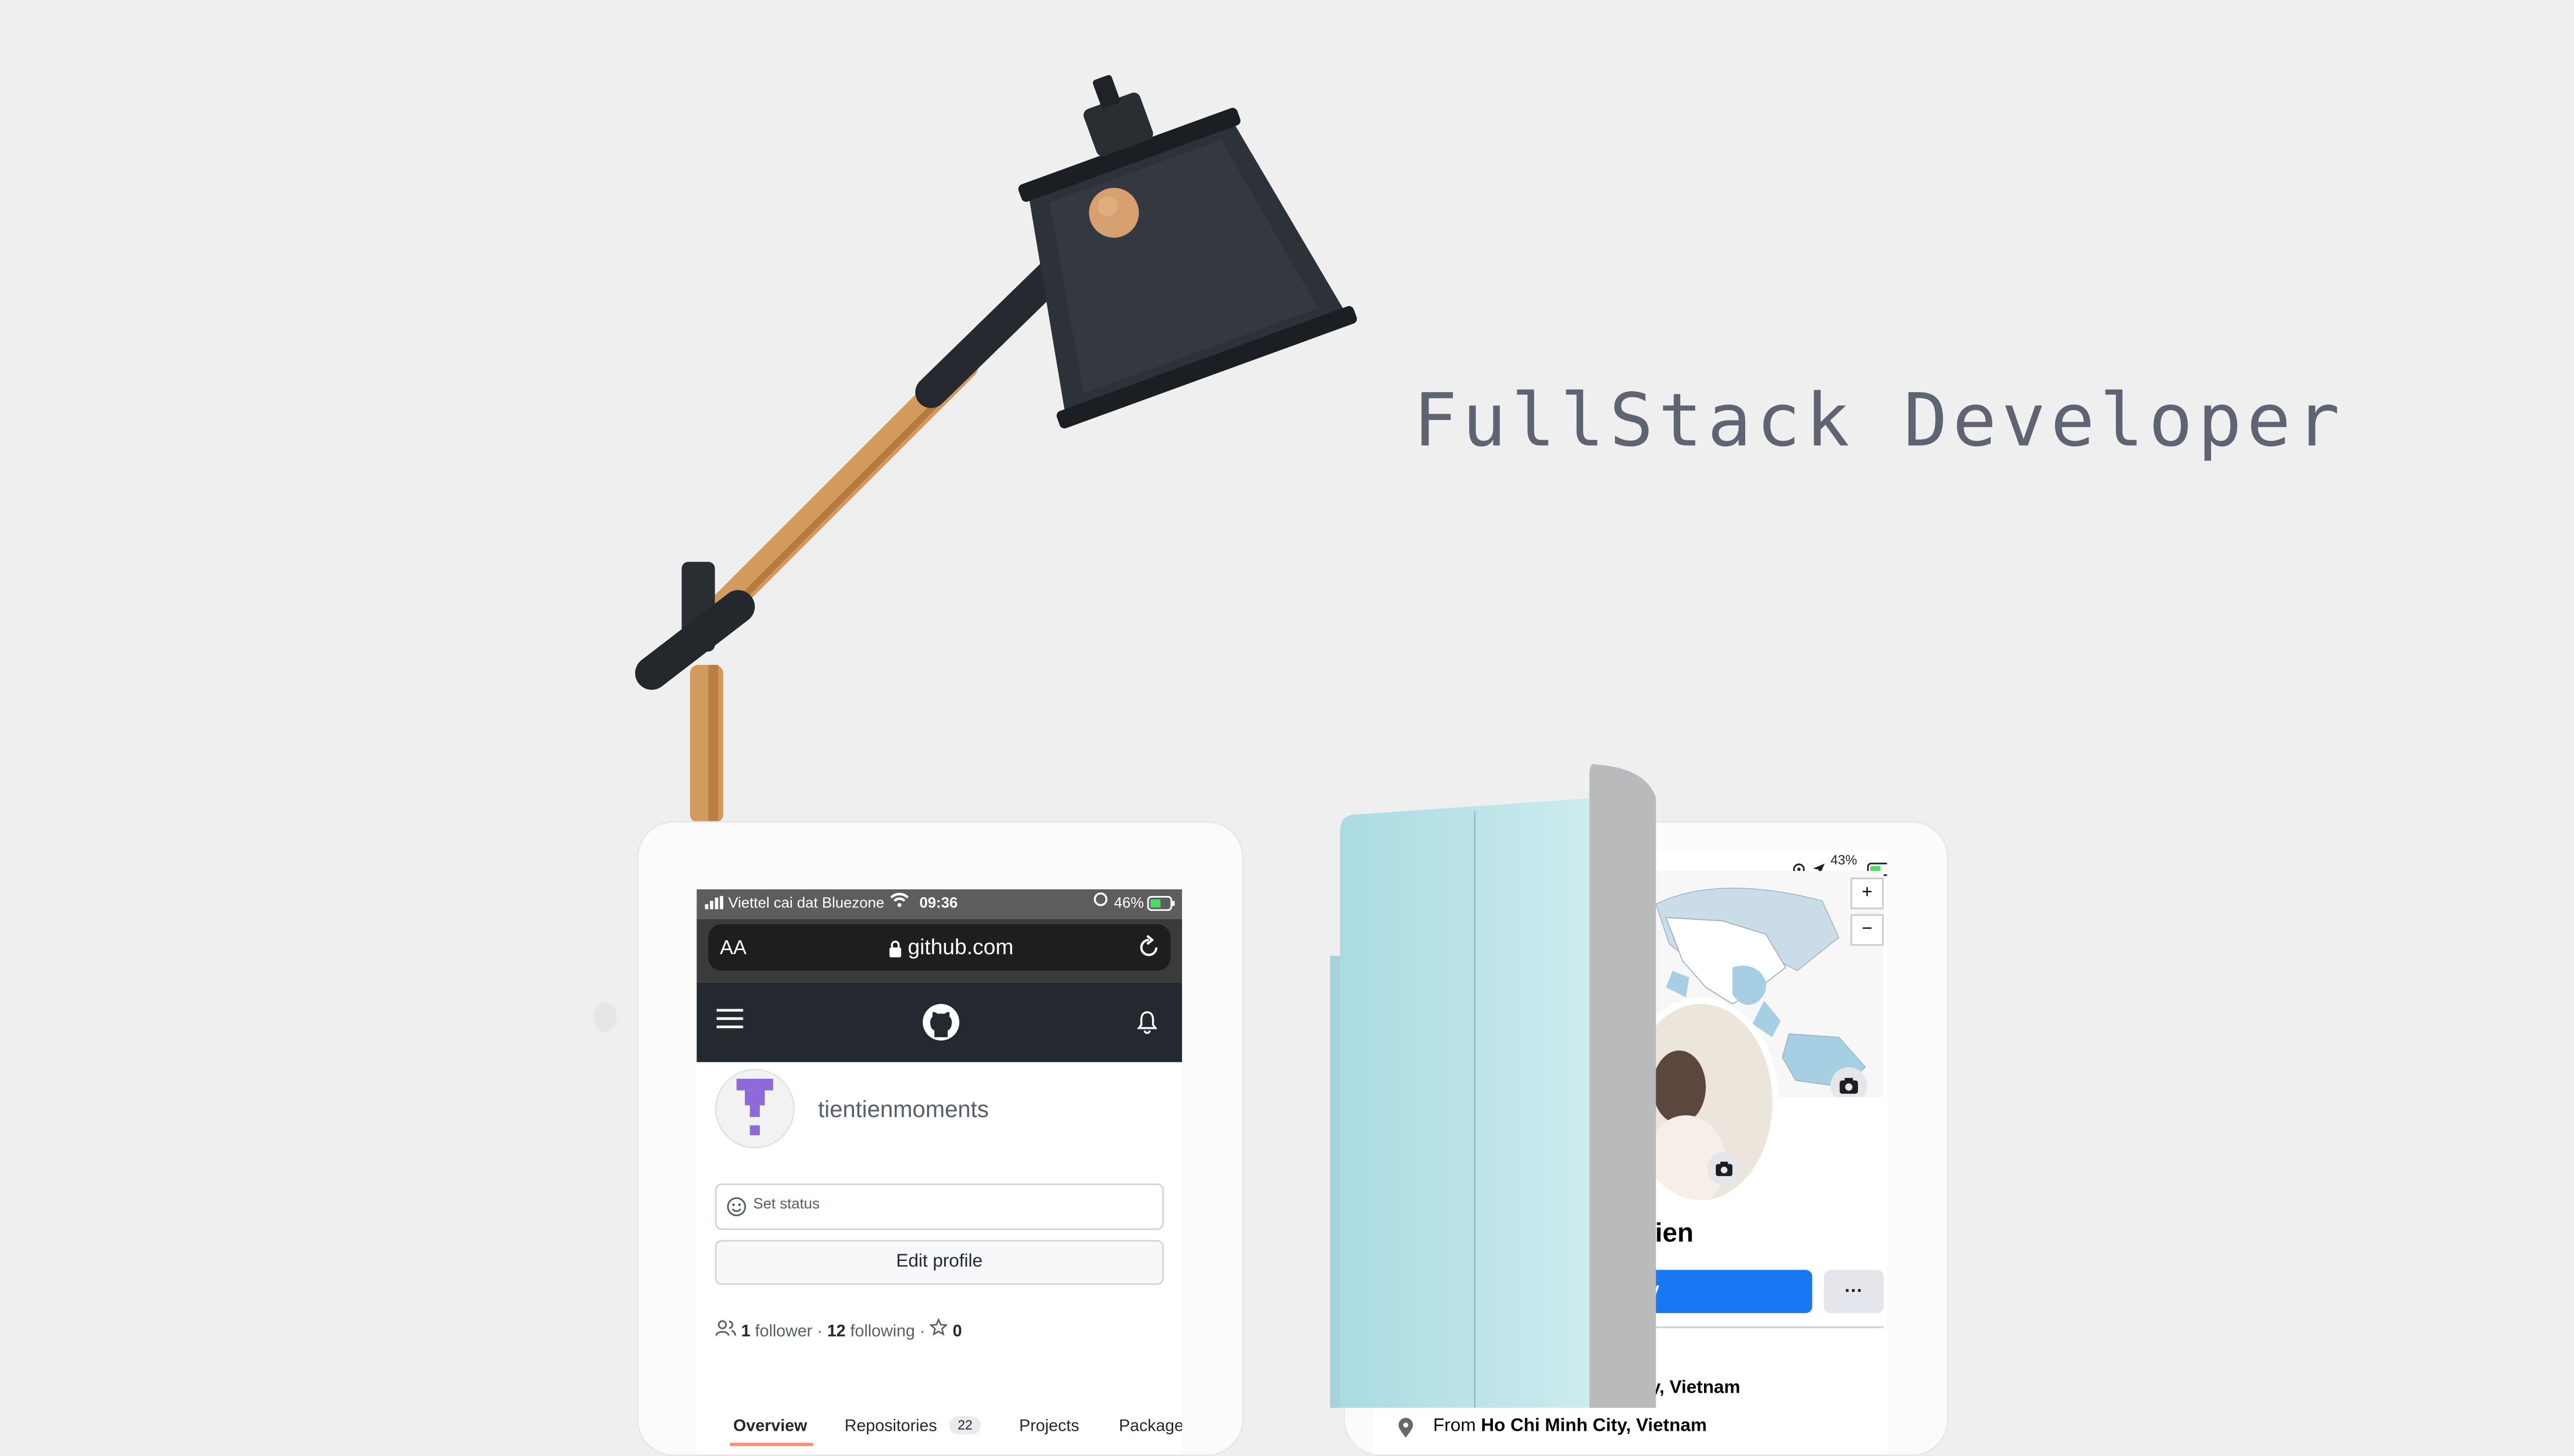  I want to click on tab-repositories: Repositories, so click(891, 1427).